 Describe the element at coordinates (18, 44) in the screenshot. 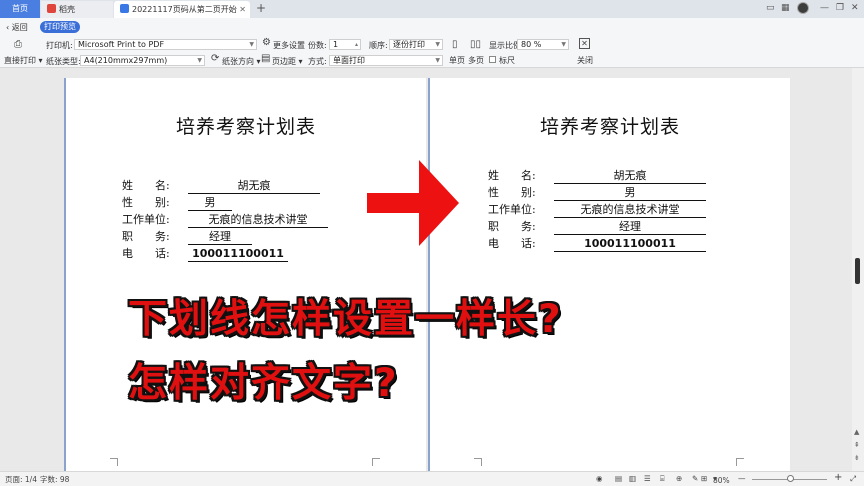

I see `printer-icon: ⎙` at that location.